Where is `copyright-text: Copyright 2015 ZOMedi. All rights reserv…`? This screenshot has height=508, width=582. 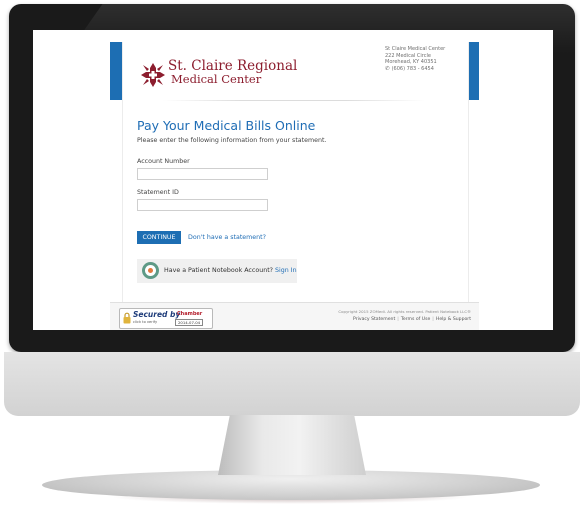
copyright-text: Copyright 2015 ZOMedi. All rights reserv… is located at coordinates (404, 311).